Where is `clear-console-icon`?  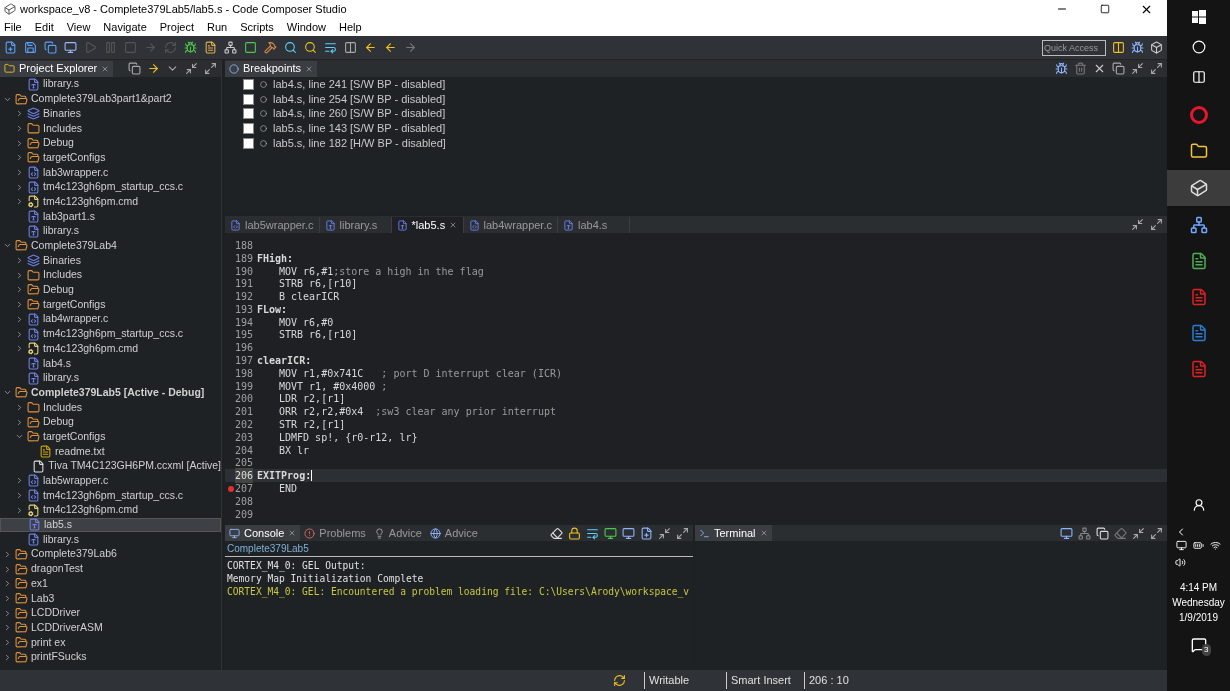 clear-console-icon is located at coordinates (556, 533).